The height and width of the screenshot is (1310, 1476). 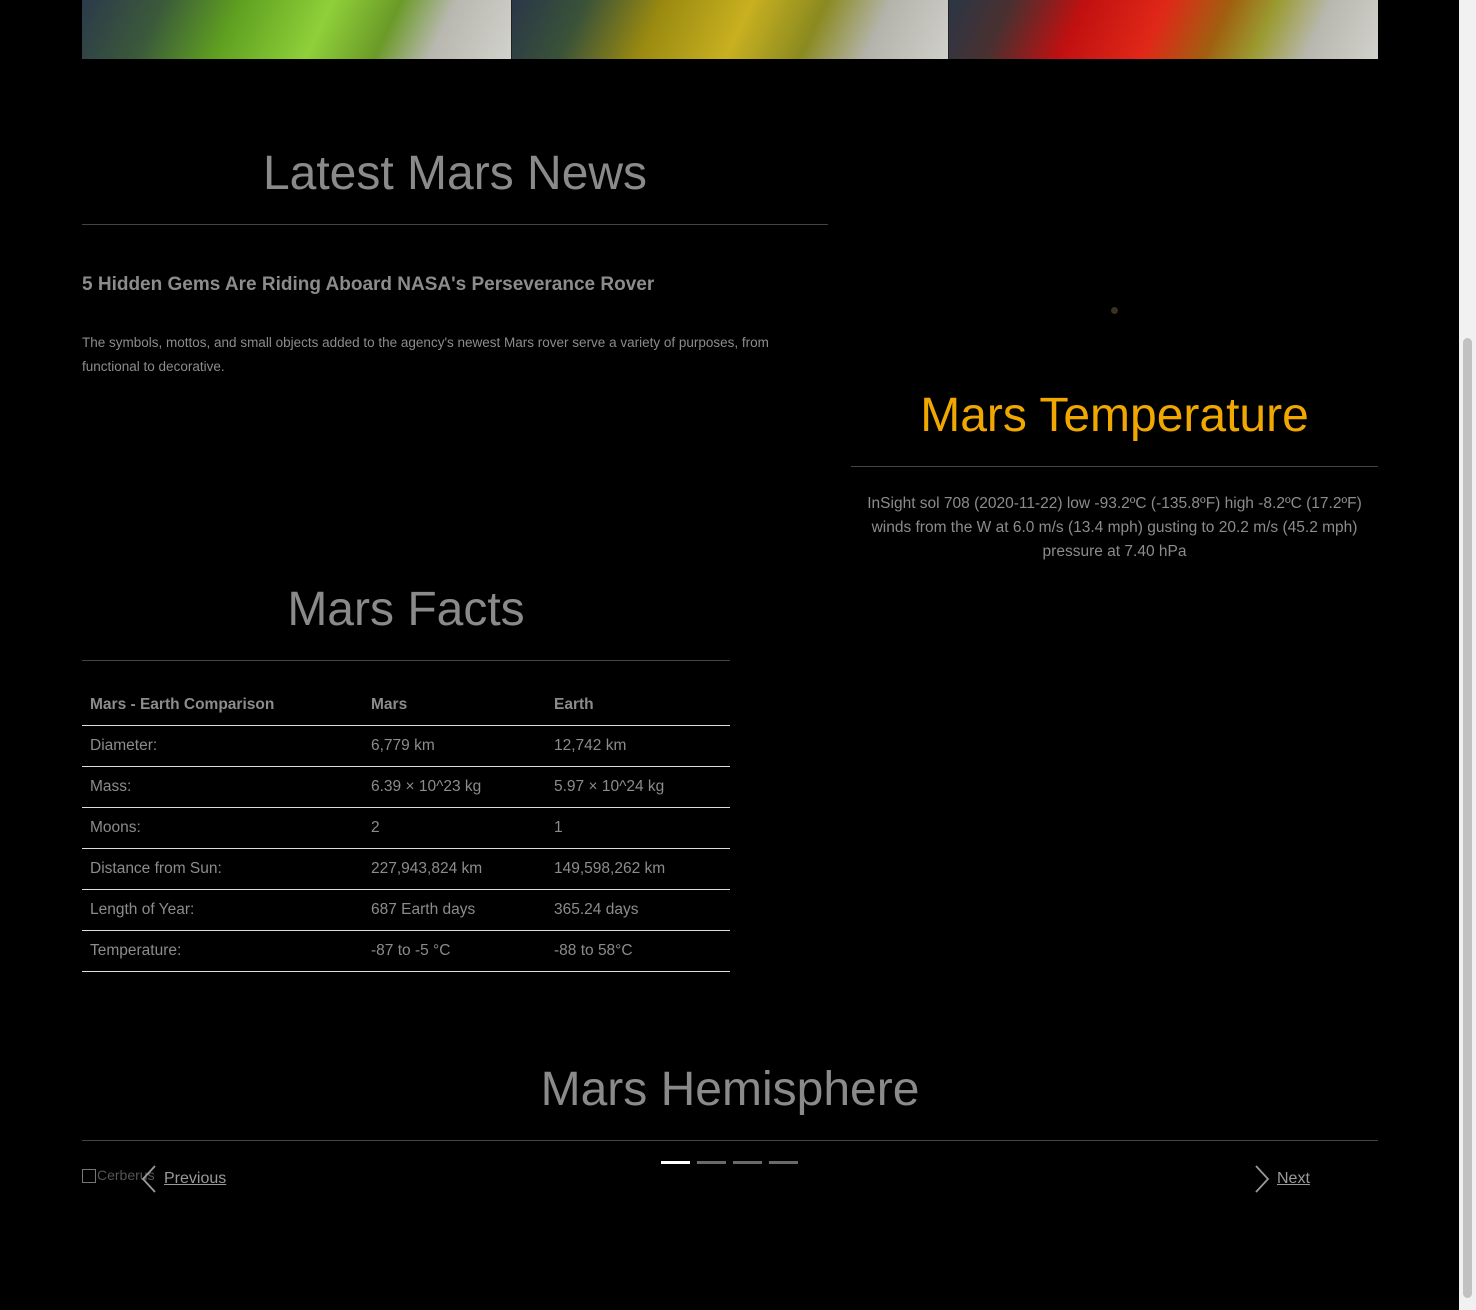 What do you see at coordinates (406, 660) in the screenshot?
I see `facts-divider` at bounding box center [406, 660].